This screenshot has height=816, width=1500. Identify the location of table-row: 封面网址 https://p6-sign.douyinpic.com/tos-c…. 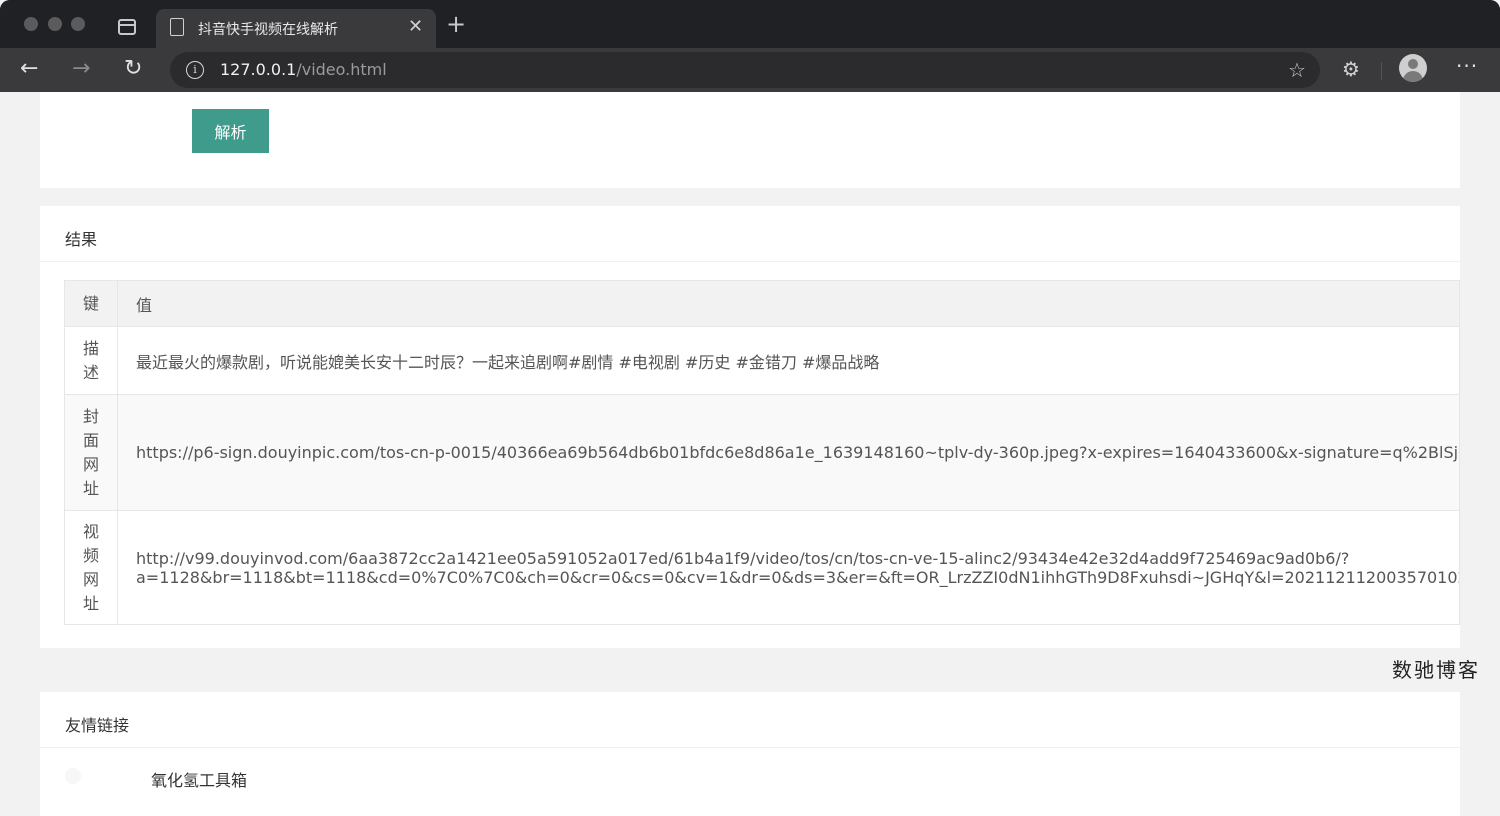
(762, 452).